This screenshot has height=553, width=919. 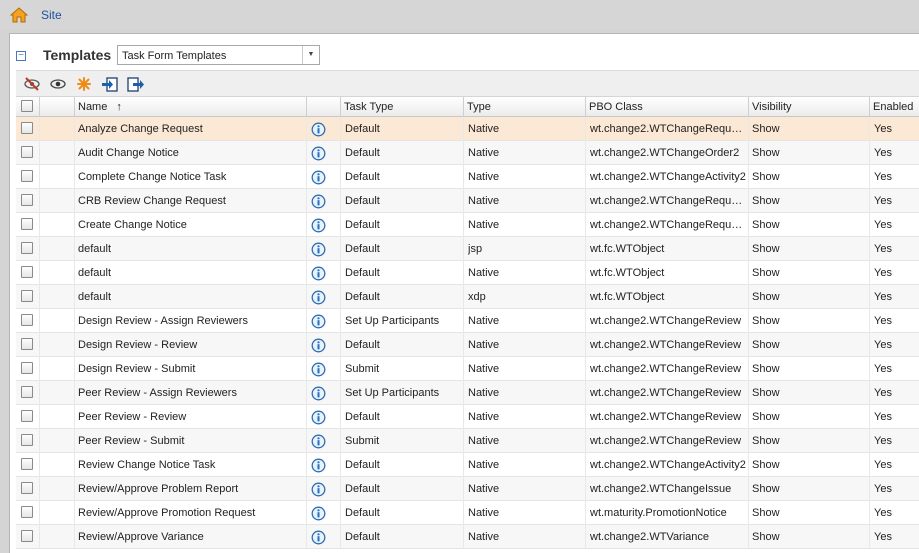 I want to click on column-header-visibility: Visibility, so click(x=809, y=107).